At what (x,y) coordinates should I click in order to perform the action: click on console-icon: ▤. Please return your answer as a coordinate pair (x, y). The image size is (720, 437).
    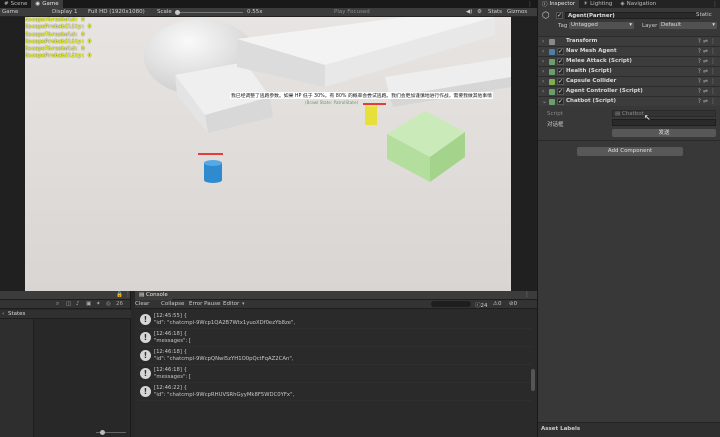
    Looking at the image, I should click on (142, 295).